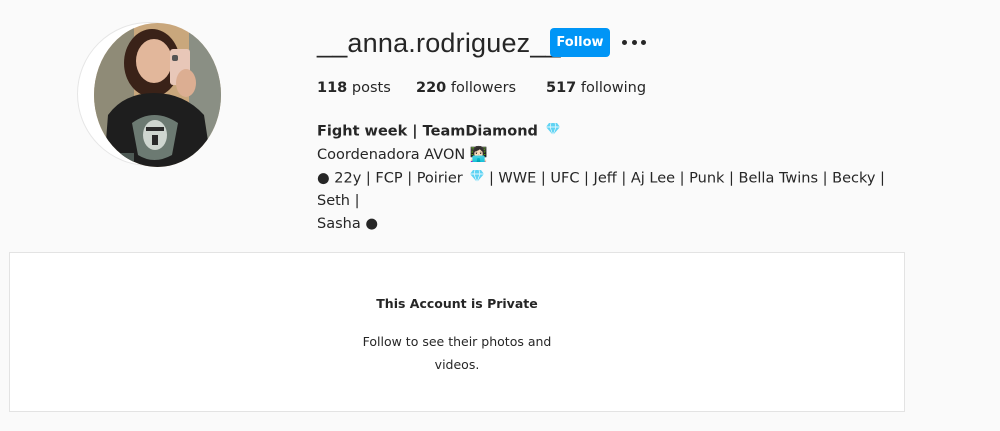  I want to click on bio-name-line: Fight week | TeamDiamond, so click(607, 132).